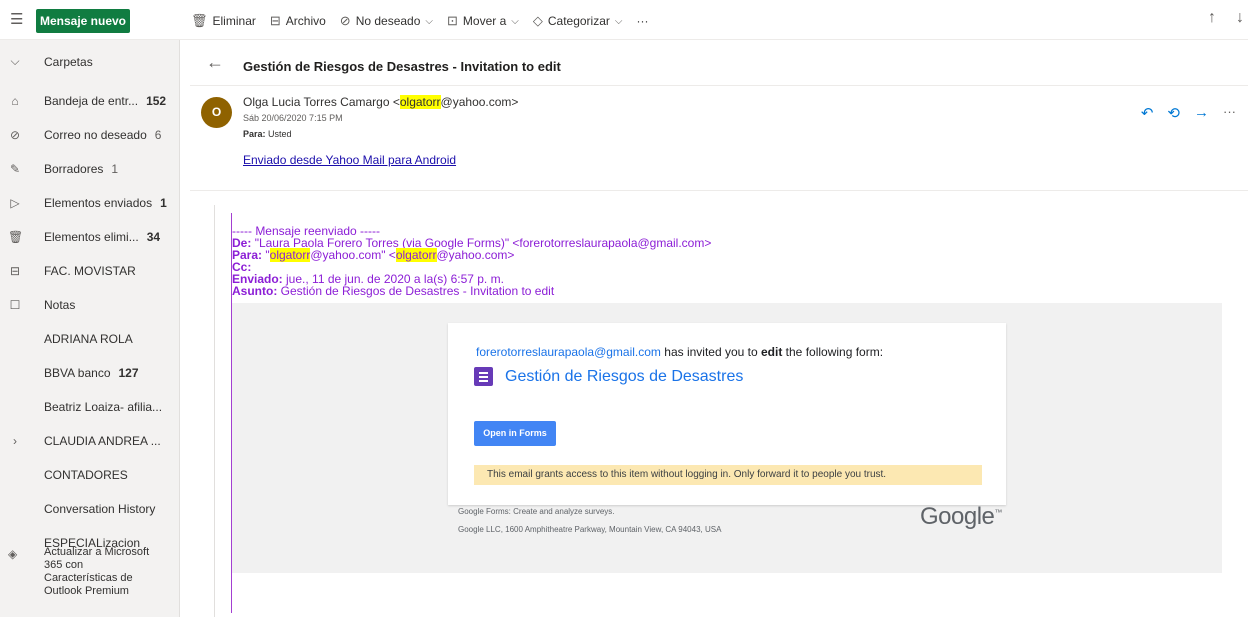 This screenshot has width=1248, height=617. I want to click on google-logo-text: Google, so click(957, 516).